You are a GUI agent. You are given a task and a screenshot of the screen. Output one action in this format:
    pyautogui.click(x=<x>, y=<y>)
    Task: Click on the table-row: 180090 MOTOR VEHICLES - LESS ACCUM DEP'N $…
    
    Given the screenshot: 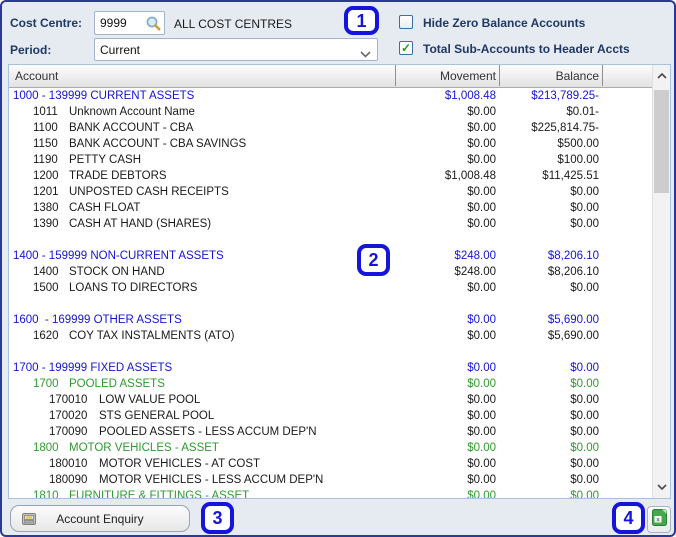 What is the action you would take?
    pyautogui.click(x=339, y=480)
    